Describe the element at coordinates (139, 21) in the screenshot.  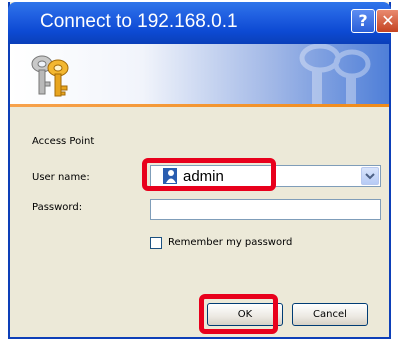
I see `window-title: Connect to 192.168.0.1` at that location.